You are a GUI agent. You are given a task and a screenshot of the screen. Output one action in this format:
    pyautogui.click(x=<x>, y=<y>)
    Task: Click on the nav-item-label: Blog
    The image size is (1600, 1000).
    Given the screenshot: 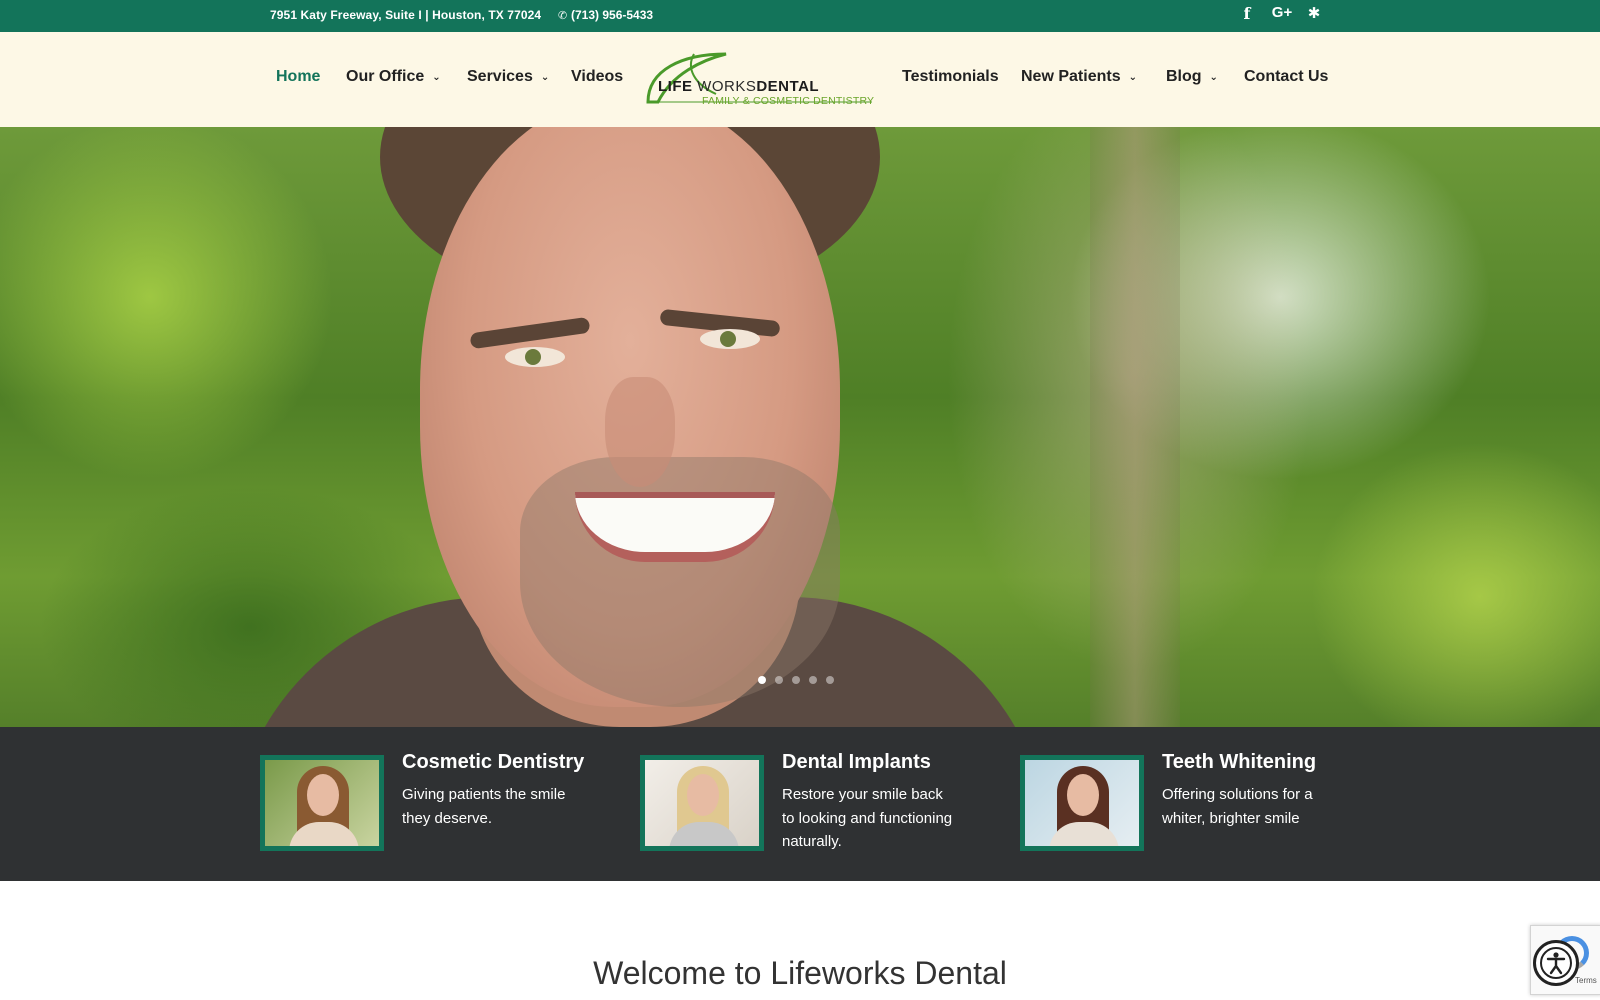 What is the action you would take?
    pyautogui.click(x=1184, y=76)
    